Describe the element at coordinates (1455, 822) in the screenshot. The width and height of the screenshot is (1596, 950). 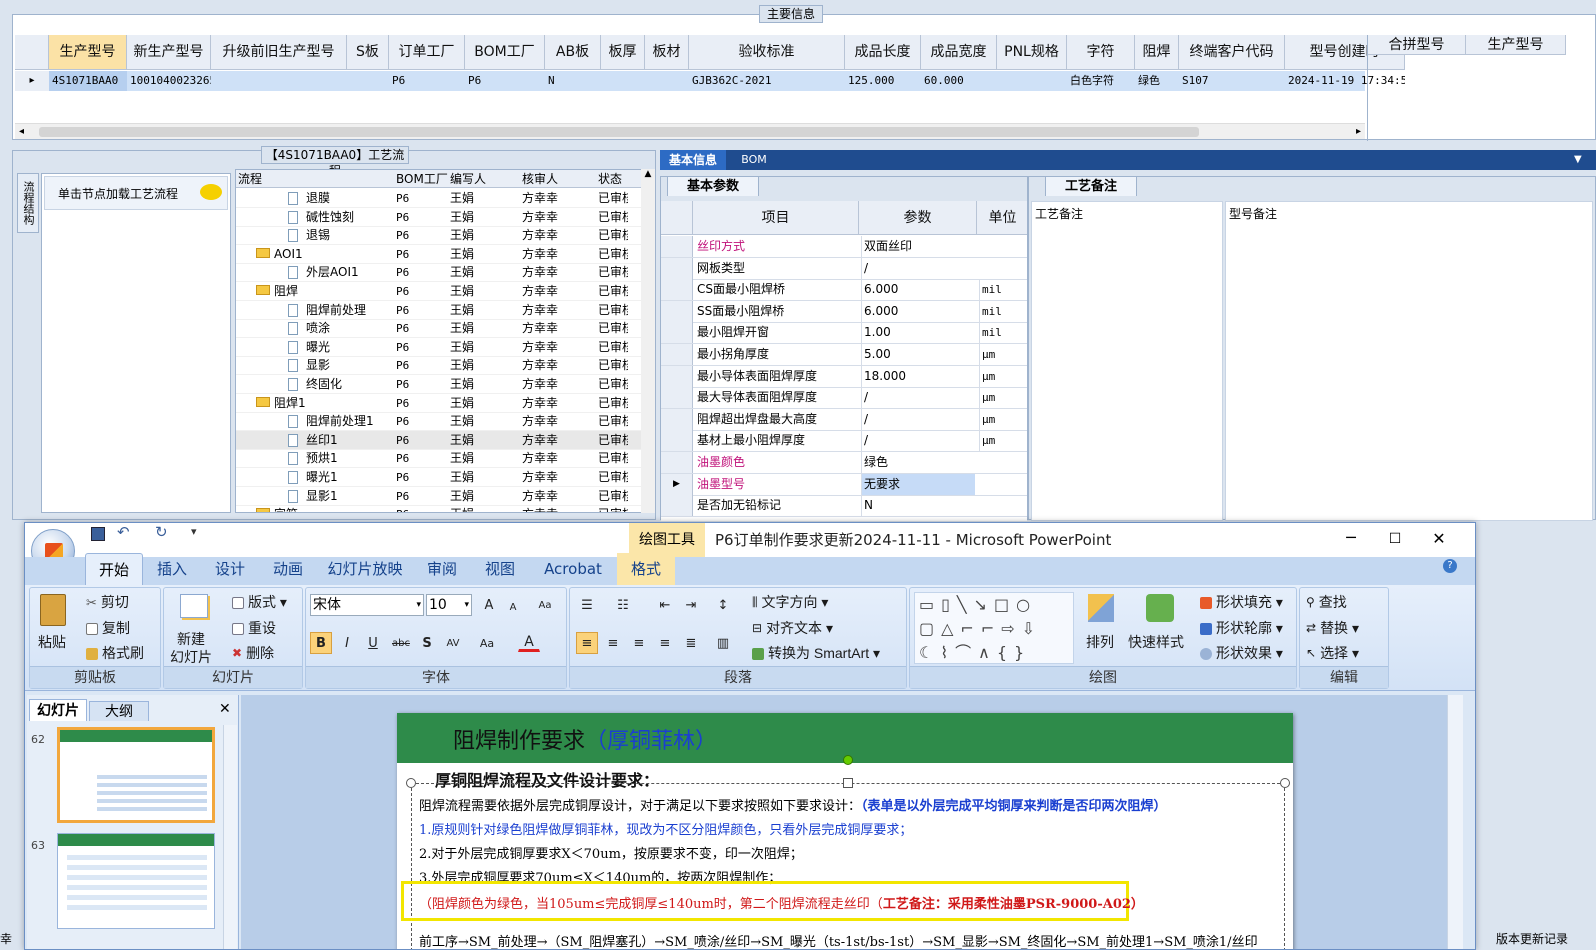
I see `editor-vscroll` at that location.